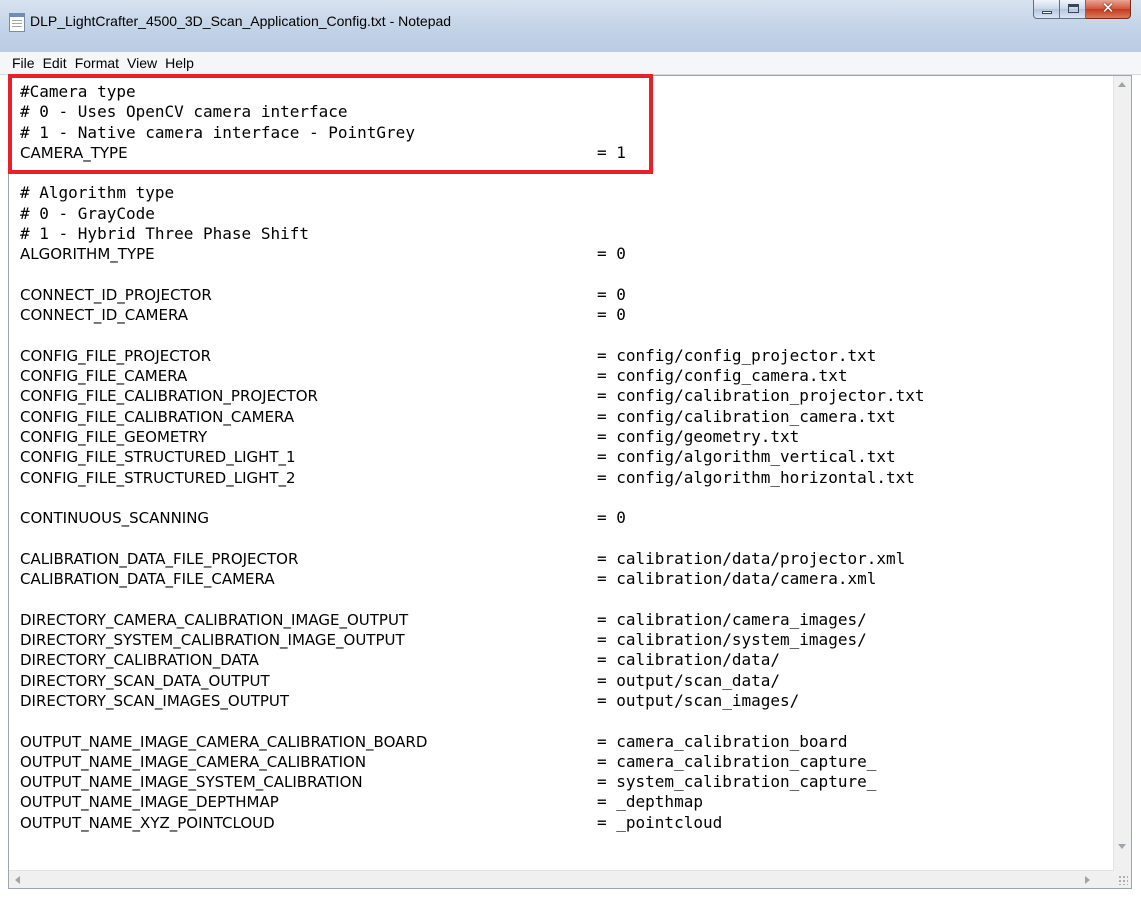 This screenshot has height=897, width=1141. I want to click on minimize-button, so click(1046, 9).